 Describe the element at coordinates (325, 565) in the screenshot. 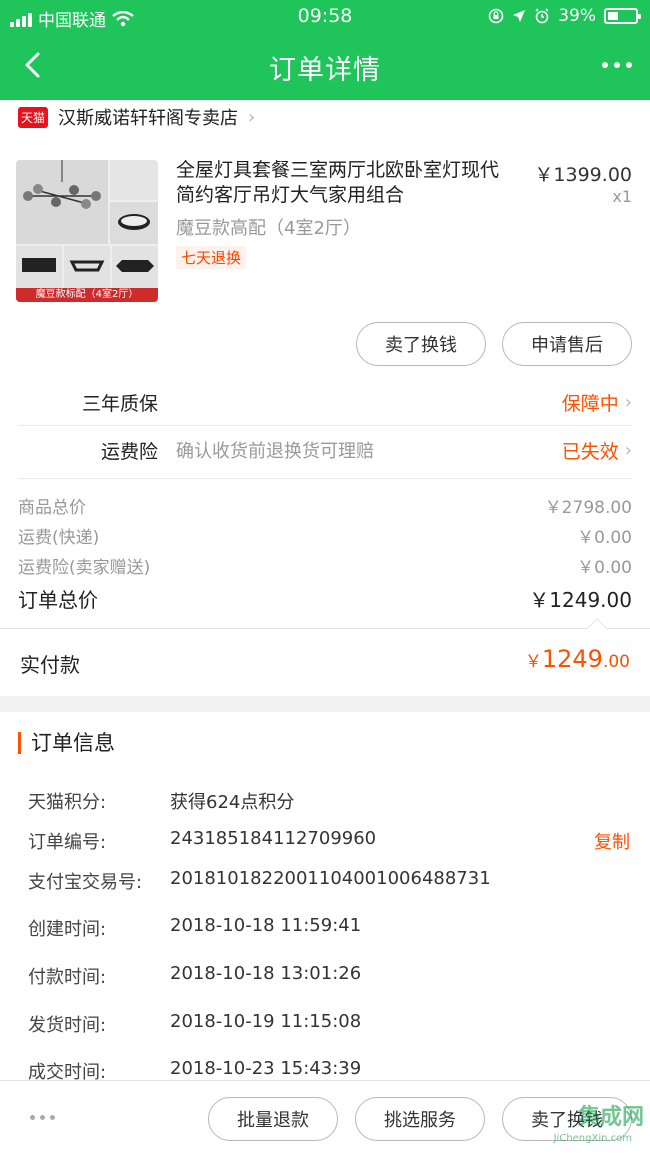

I see `fee-row-shipping-insurance: 运费险(卖家赠送) ￥0.00` at that location.